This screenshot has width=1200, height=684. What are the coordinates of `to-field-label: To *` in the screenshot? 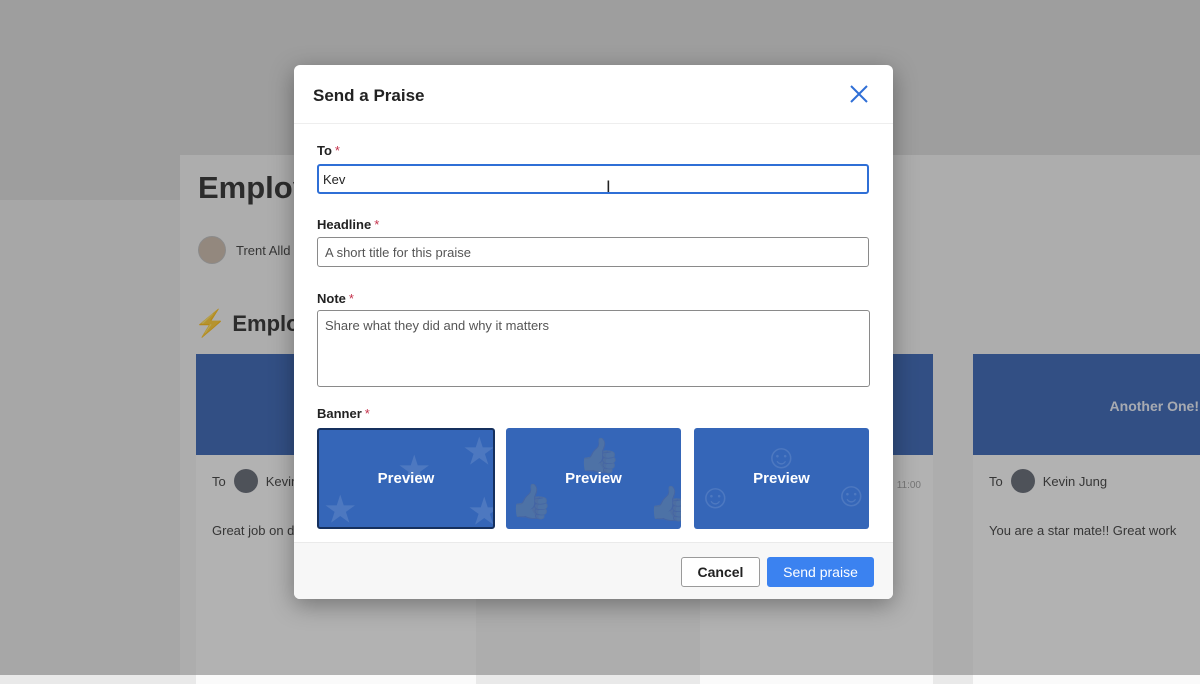 It's located at (328, 150).